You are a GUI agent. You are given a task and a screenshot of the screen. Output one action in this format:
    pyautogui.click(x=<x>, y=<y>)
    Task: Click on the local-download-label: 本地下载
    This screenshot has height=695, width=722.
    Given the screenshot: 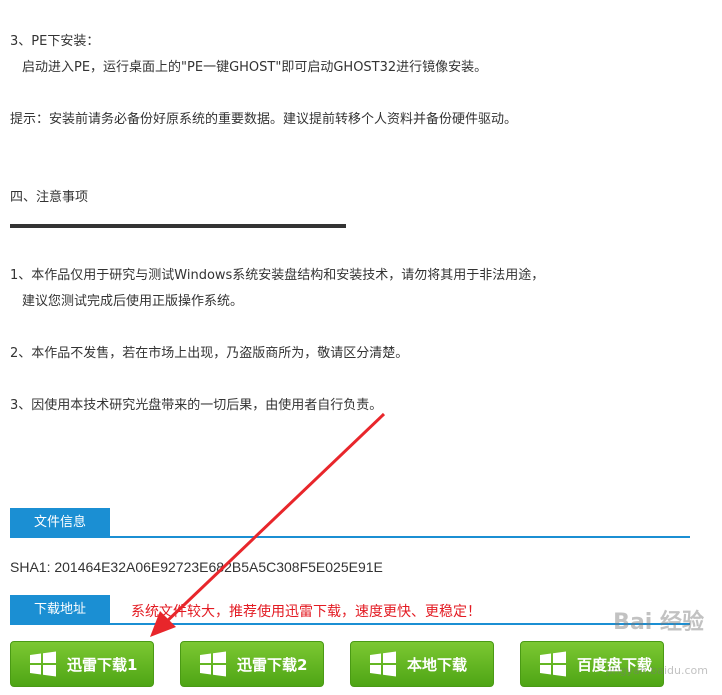 What is the action you would take?
    pyautogui.click(x=437, y=664)
    